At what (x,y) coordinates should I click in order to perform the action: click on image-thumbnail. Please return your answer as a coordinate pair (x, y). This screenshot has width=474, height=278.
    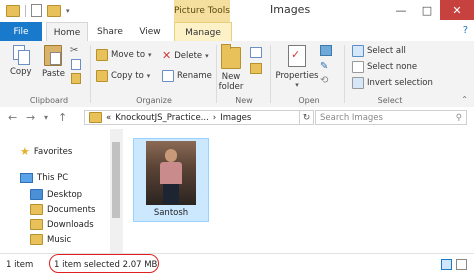
    Looking at the image, I should click on (171, 173).